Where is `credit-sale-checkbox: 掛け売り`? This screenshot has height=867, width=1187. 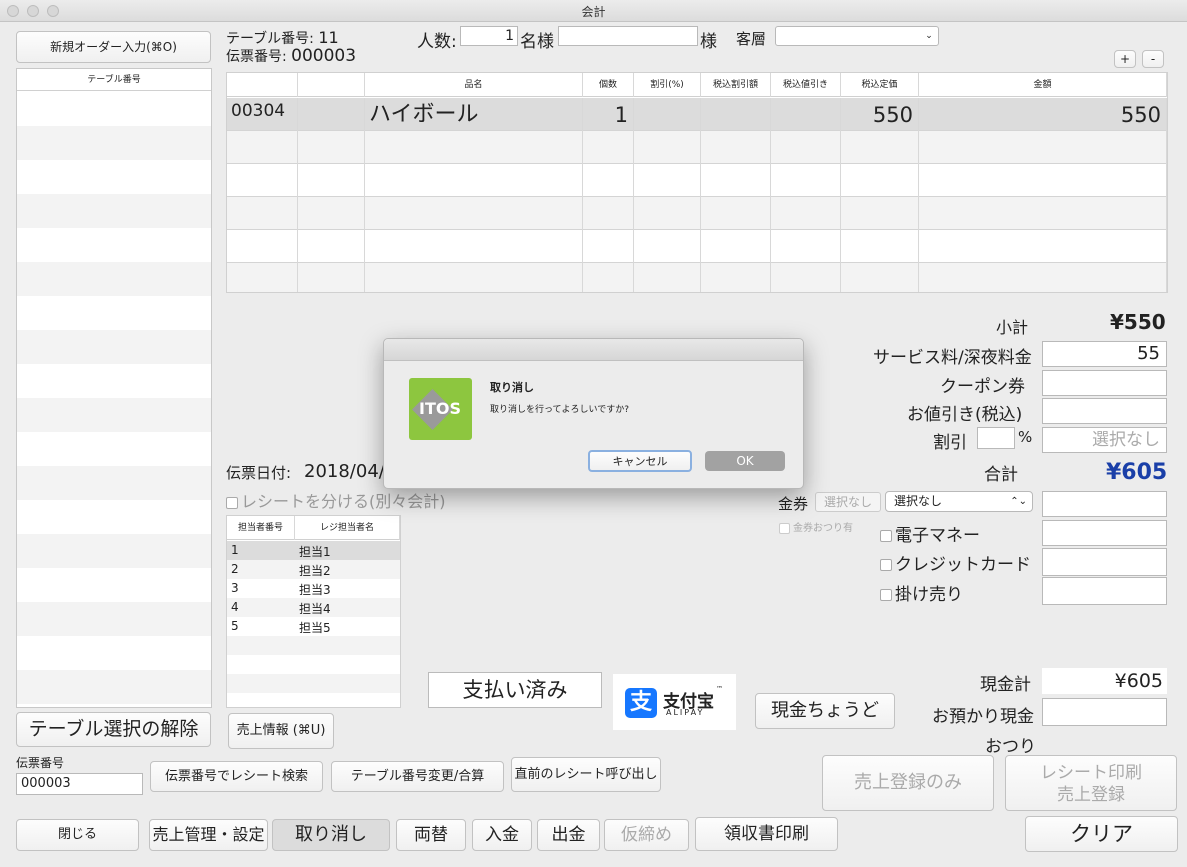 credit-sale-checkbox: 掛け売り is located at coordinates (921, 592).